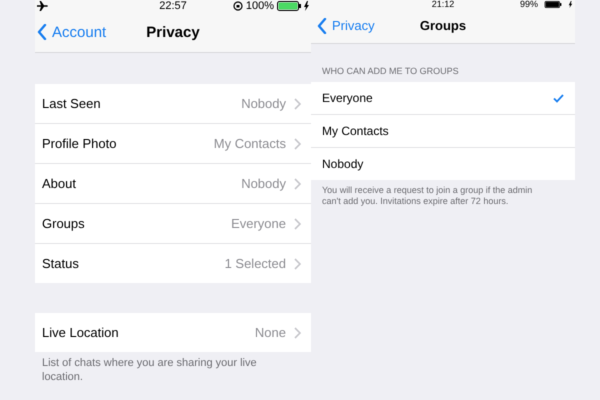 The image size is (600, 400). Describe the element at coordinates (260, 6) in the screenshot. I see `battery-percent: 100%` at that location.